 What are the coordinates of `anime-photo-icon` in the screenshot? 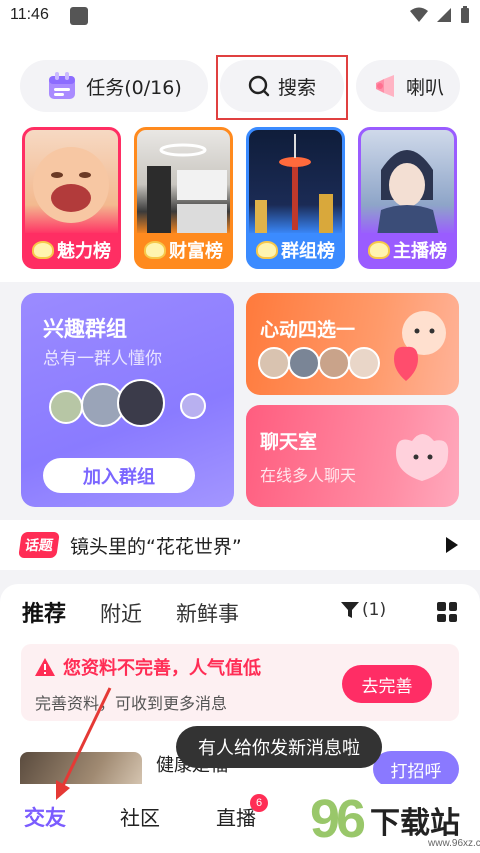 It's located at (408, 193).